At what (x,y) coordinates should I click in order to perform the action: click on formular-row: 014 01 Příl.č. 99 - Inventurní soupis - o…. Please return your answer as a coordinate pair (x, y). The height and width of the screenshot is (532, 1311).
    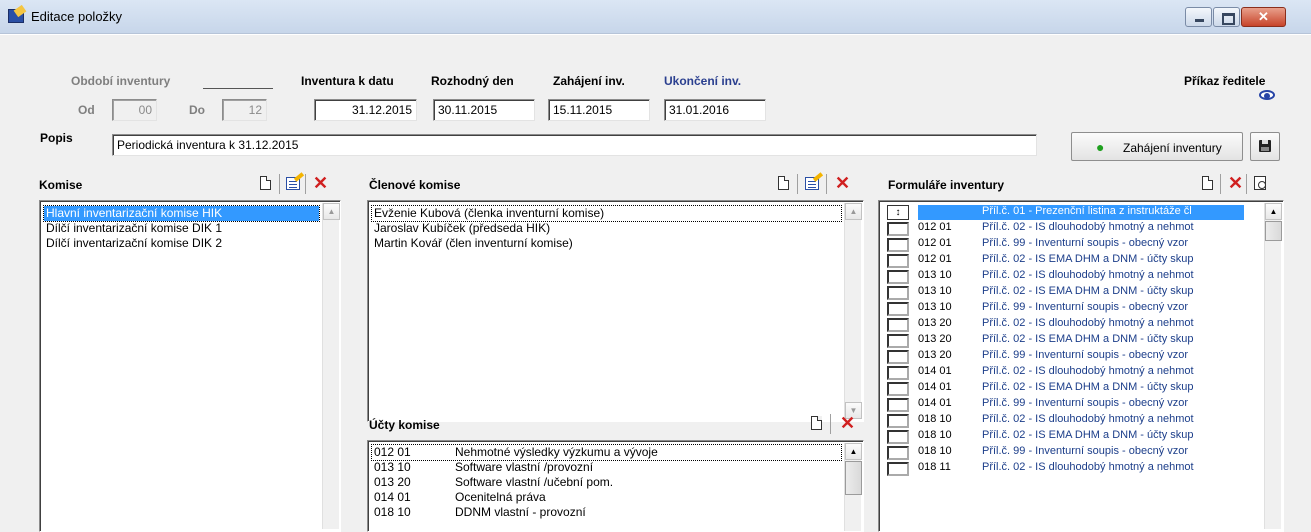
    Looking at the image, I should click on (1065, 404).